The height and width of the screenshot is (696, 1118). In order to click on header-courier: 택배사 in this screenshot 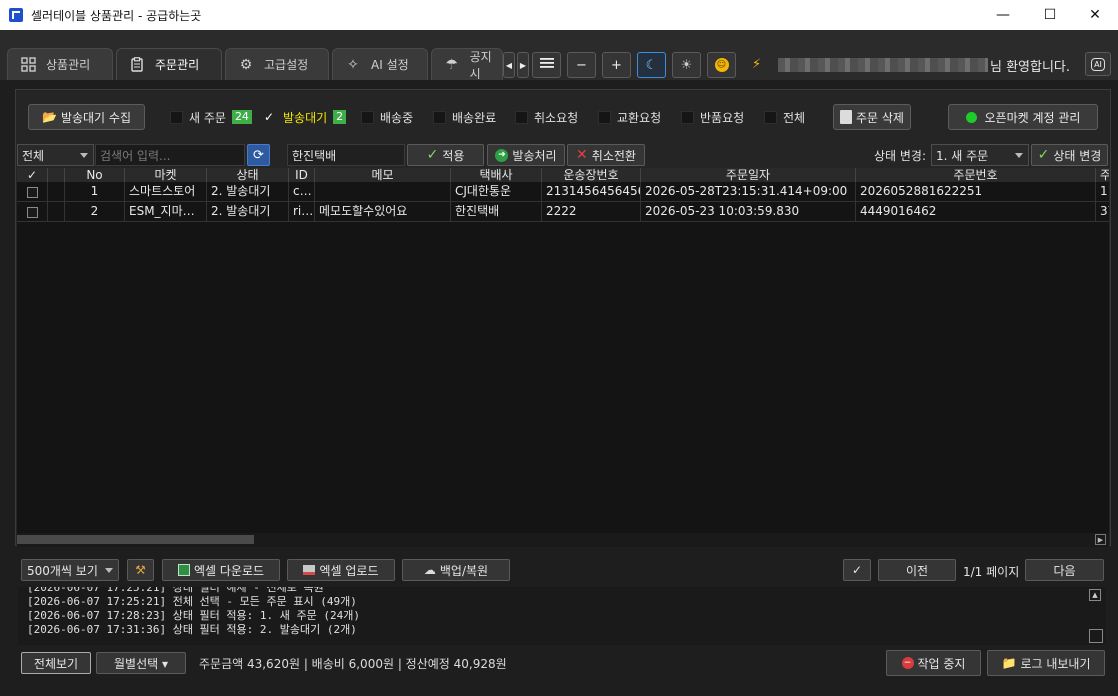, I will do `click(496, 175)`.